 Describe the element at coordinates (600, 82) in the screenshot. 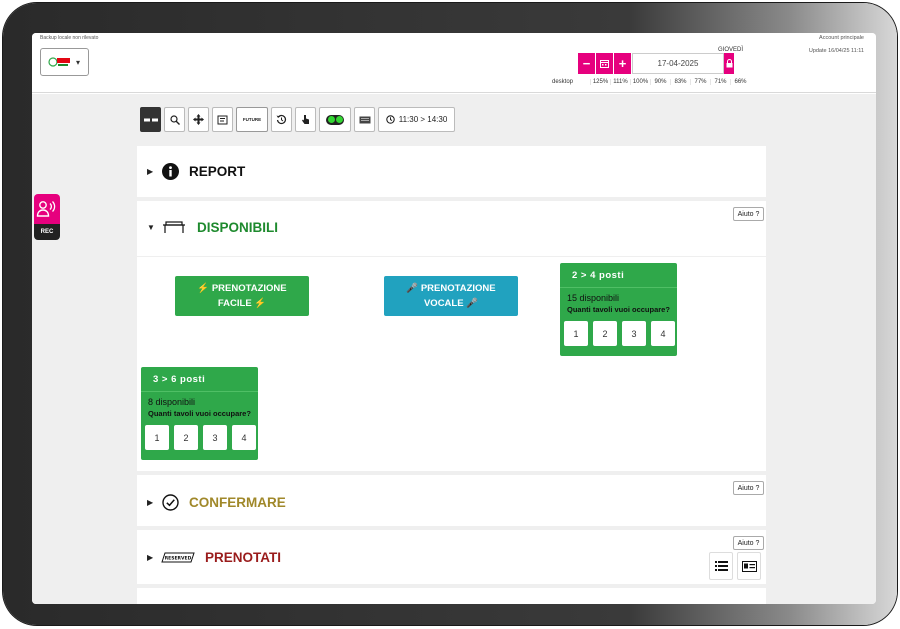

I see `zoom-option: 125%` at that location.